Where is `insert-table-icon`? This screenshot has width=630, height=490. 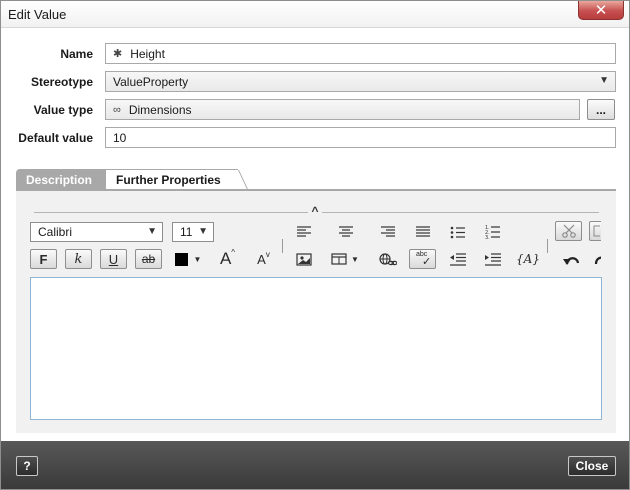
insert-table-icon is located at coordinates (339, 259).